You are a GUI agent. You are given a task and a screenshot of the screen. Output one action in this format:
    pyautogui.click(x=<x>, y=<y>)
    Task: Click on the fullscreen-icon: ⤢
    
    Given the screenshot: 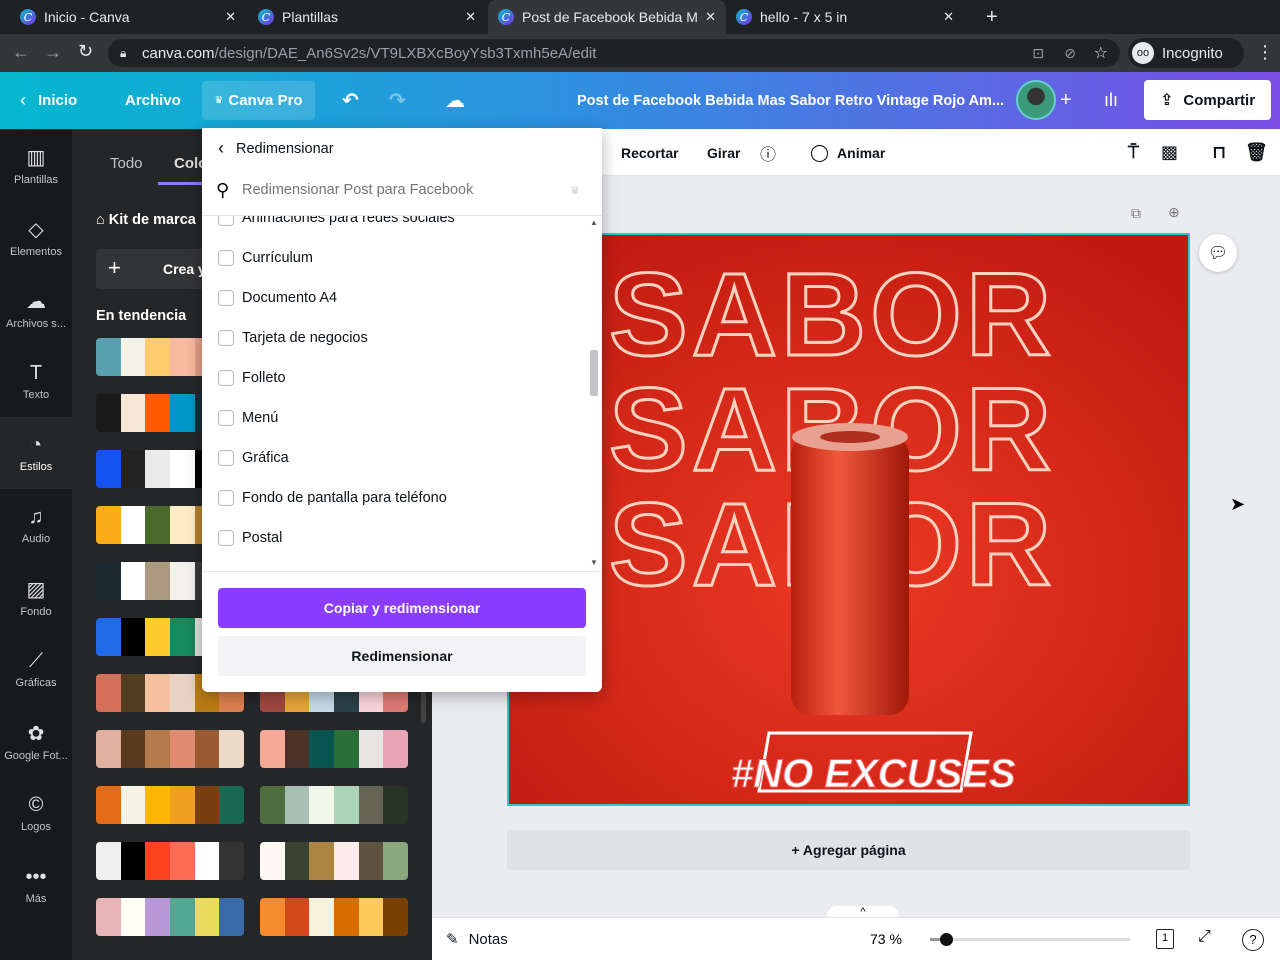 What is the action you would take?
    pyautogui.click(x=1204, y=937)
    